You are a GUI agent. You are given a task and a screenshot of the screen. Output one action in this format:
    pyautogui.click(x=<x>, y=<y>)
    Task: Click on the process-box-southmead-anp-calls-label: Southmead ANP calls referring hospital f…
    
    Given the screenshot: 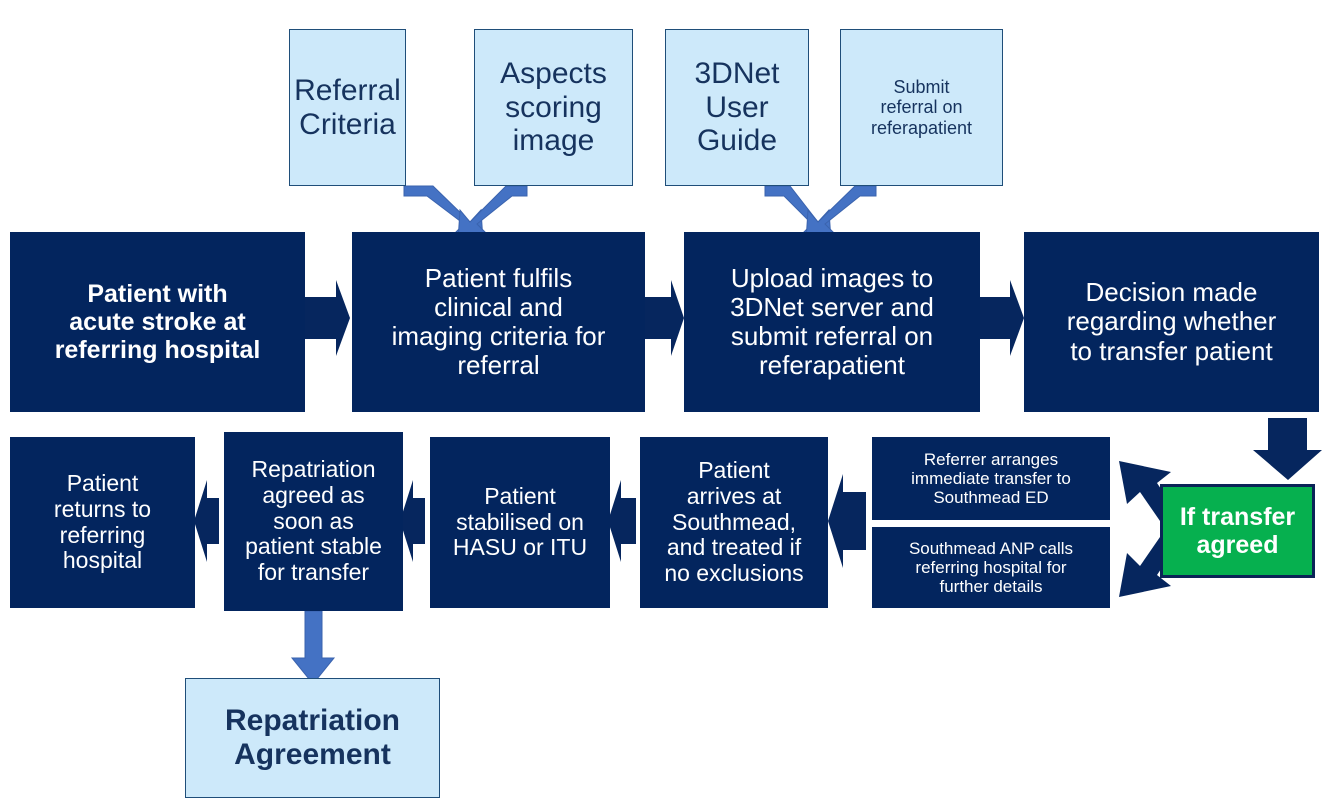 What is the action you would take?
    pyautogui.click(x=991, y=567)
    